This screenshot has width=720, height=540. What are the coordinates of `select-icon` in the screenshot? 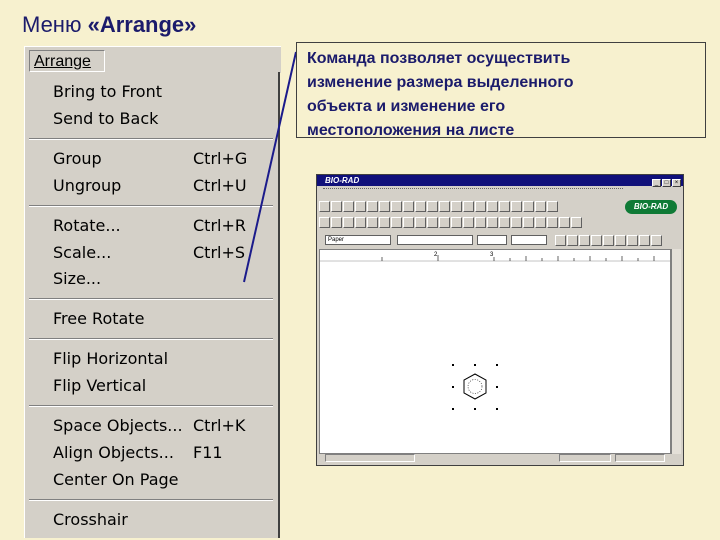 It's located at (324, 222).